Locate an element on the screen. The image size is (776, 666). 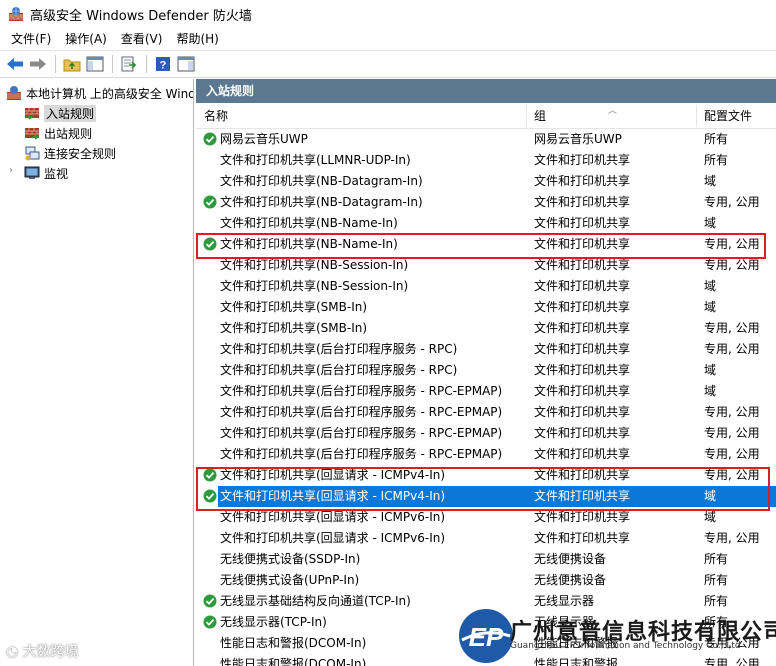
tree-root: 本地计算机 上的高级安全 Windows Defender 防火墙 is located at coordinates (99, 93).